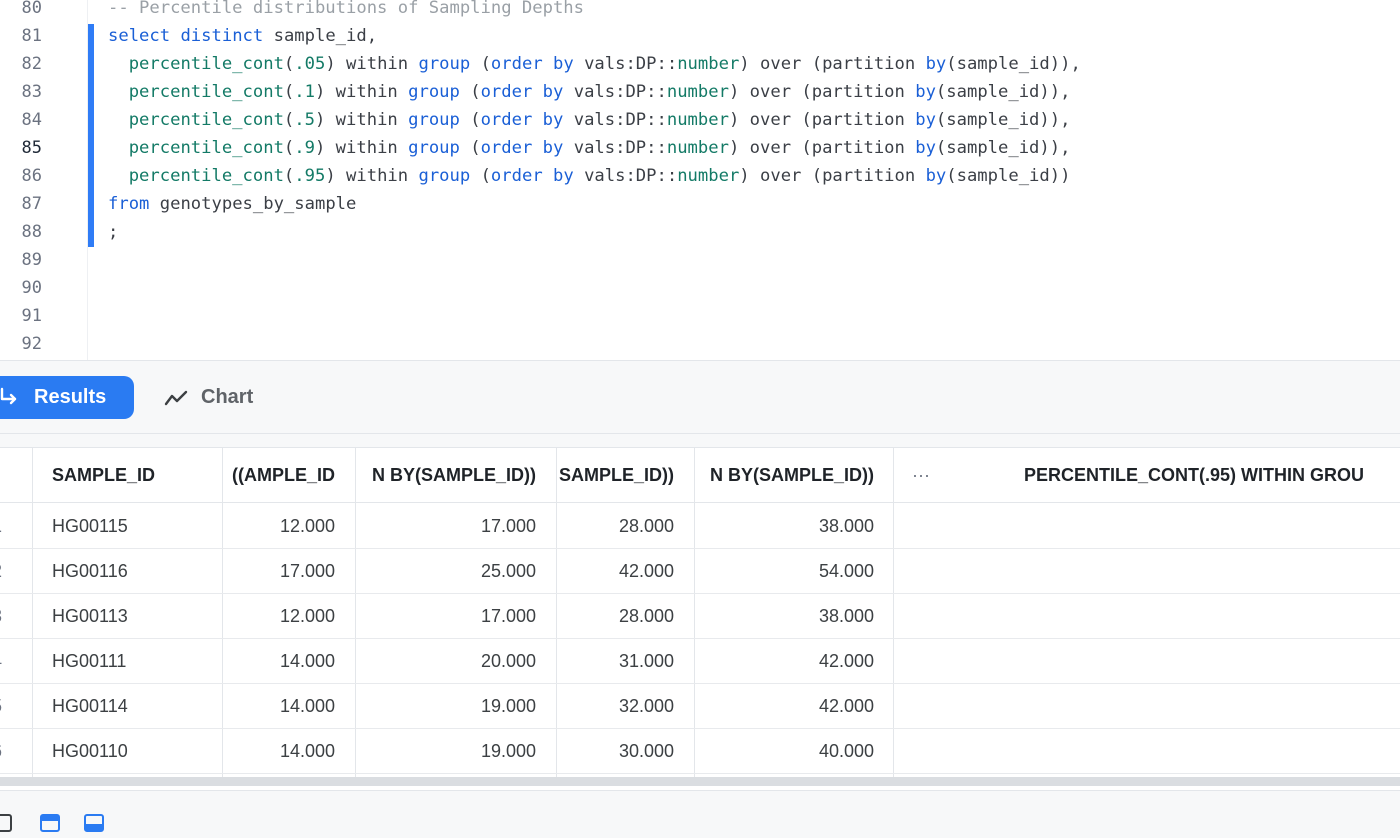 The height and width of the screenshot is (838, 1400). What do you see at coordinates (136, 751) in the screenshot?
I see `cell-sample-id: HG00110` at bounding box center [136, 751].